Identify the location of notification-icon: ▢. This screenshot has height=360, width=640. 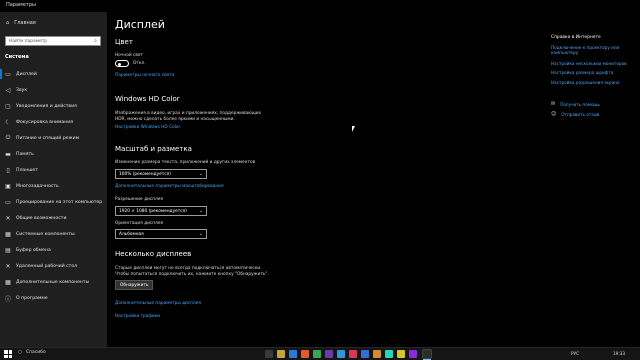
(8, 106).